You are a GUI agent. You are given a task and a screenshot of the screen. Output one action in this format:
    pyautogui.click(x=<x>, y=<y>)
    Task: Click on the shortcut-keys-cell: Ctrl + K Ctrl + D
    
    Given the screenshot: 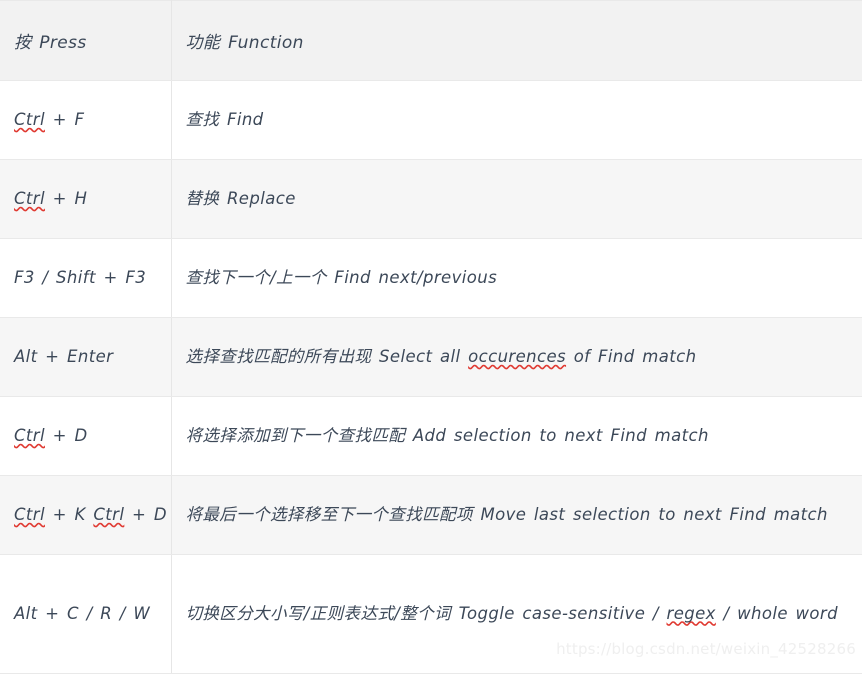 What is the action you would take?
    pyautogui.click(x=86, y=515)
    